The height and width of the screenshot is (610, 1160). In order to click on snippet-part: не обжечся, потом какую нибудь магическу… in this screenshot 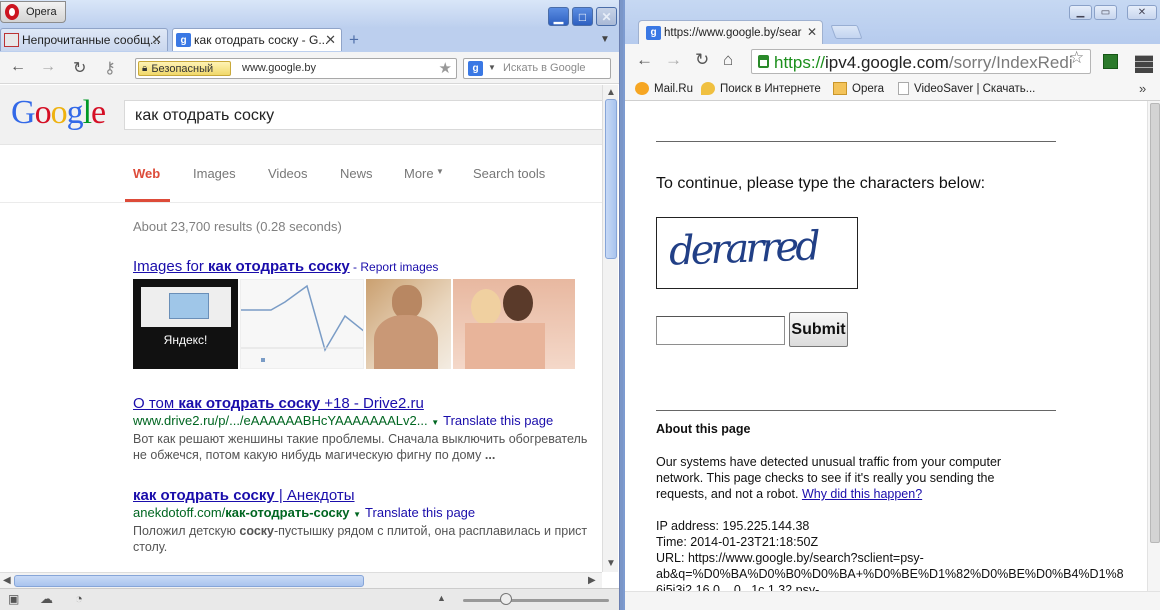, I will do `click(309, 455)`.